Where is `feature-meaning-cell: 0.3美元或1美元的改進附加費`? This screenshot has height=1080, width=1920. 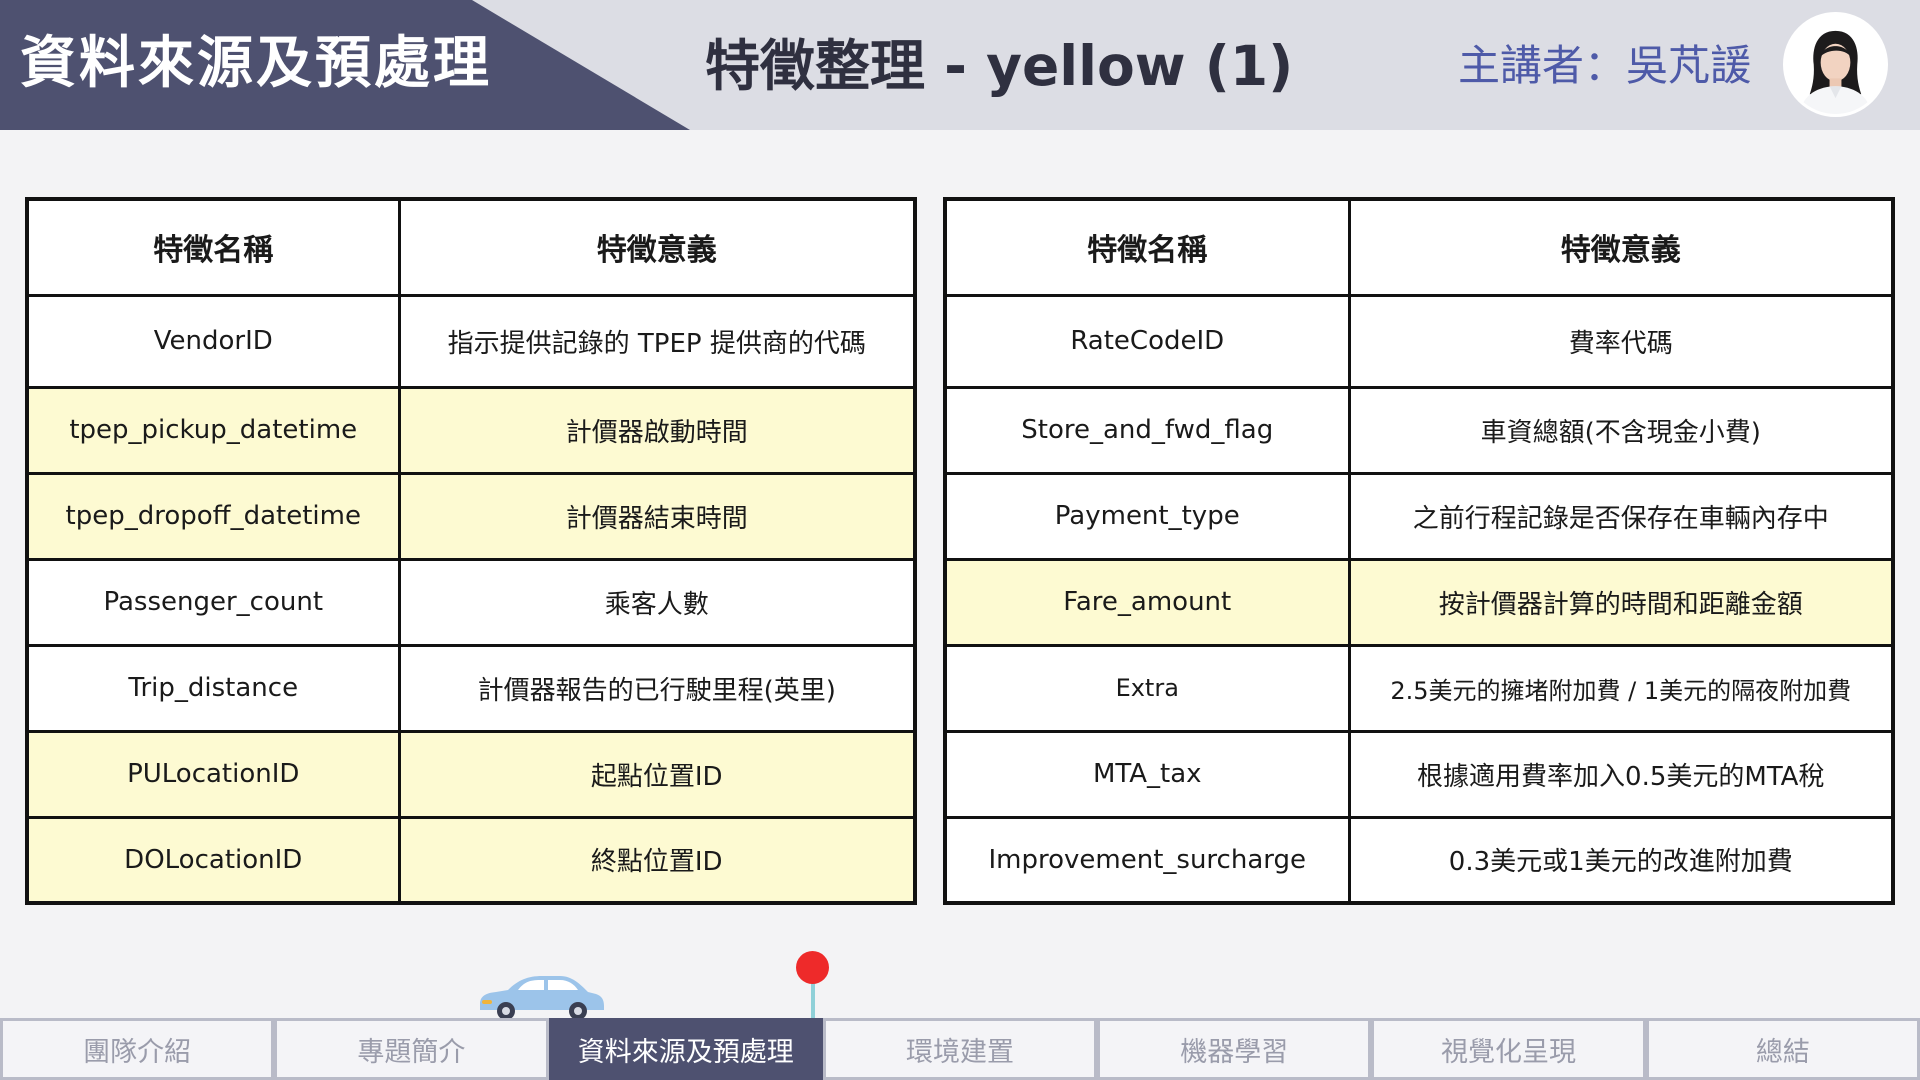 feature-meaning-cell: 0.3美元或1美元的改進附加費 is located at coordinates (1621, 860).